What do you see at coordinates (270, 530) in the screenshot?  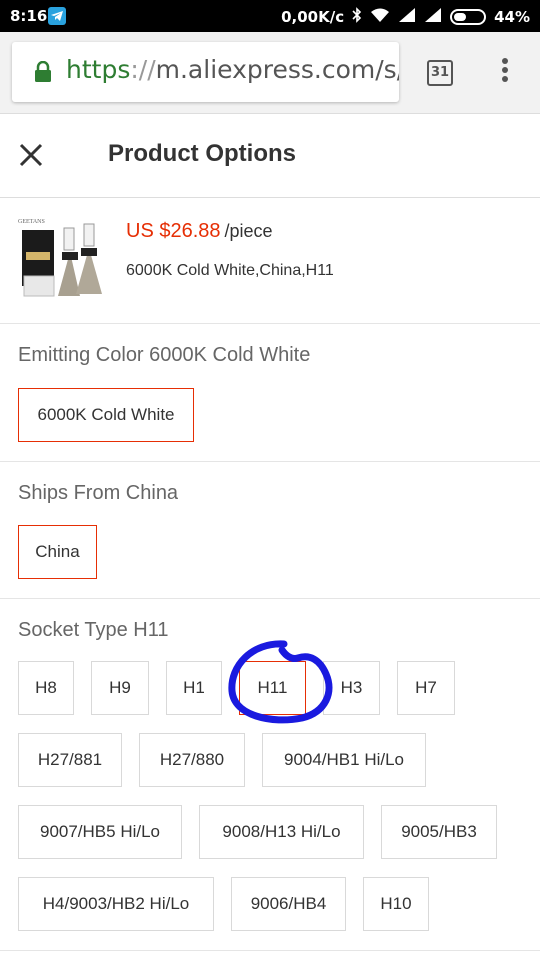 I see `section-ships-from: Ships From China China` at bounding box center [270, 530].